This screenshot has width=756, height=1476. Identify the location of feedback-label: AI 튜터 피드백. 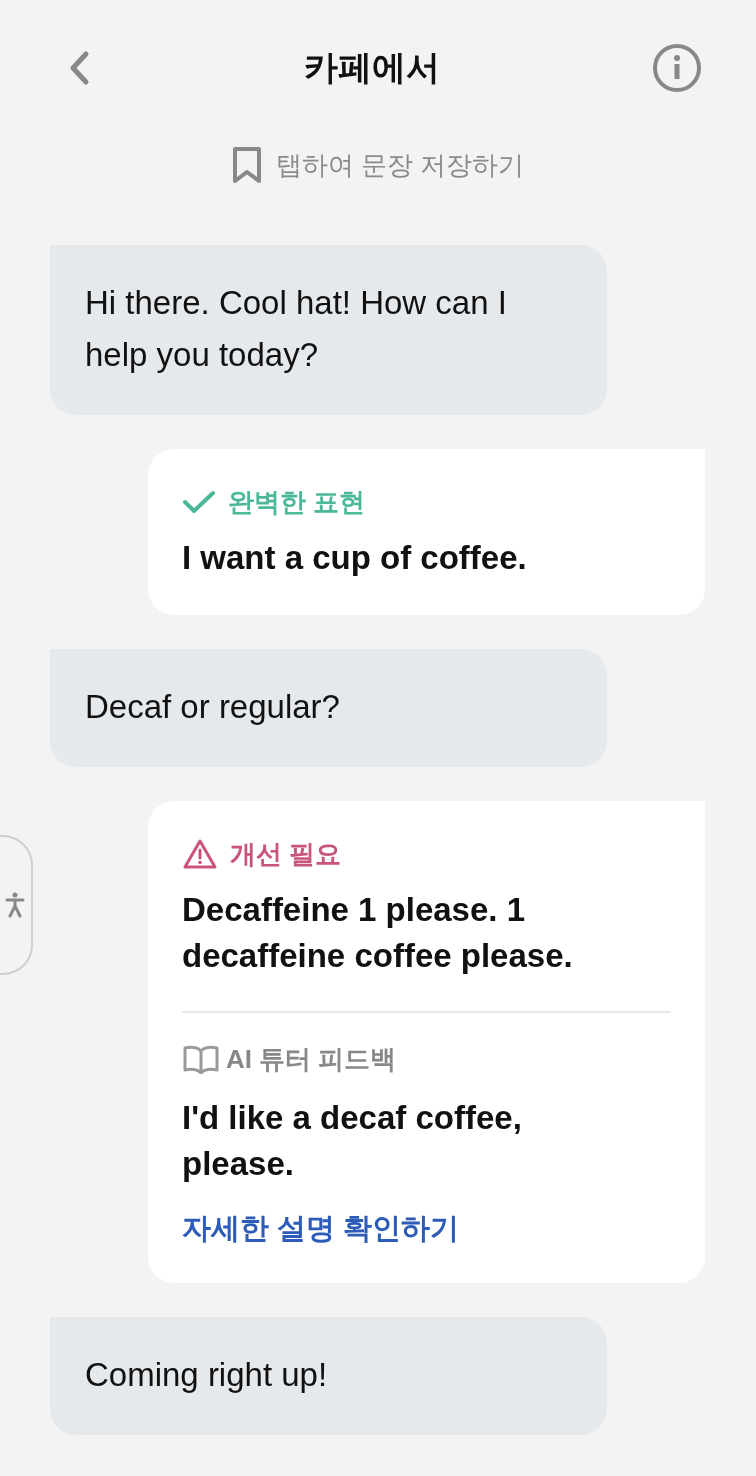
(311, 1059).